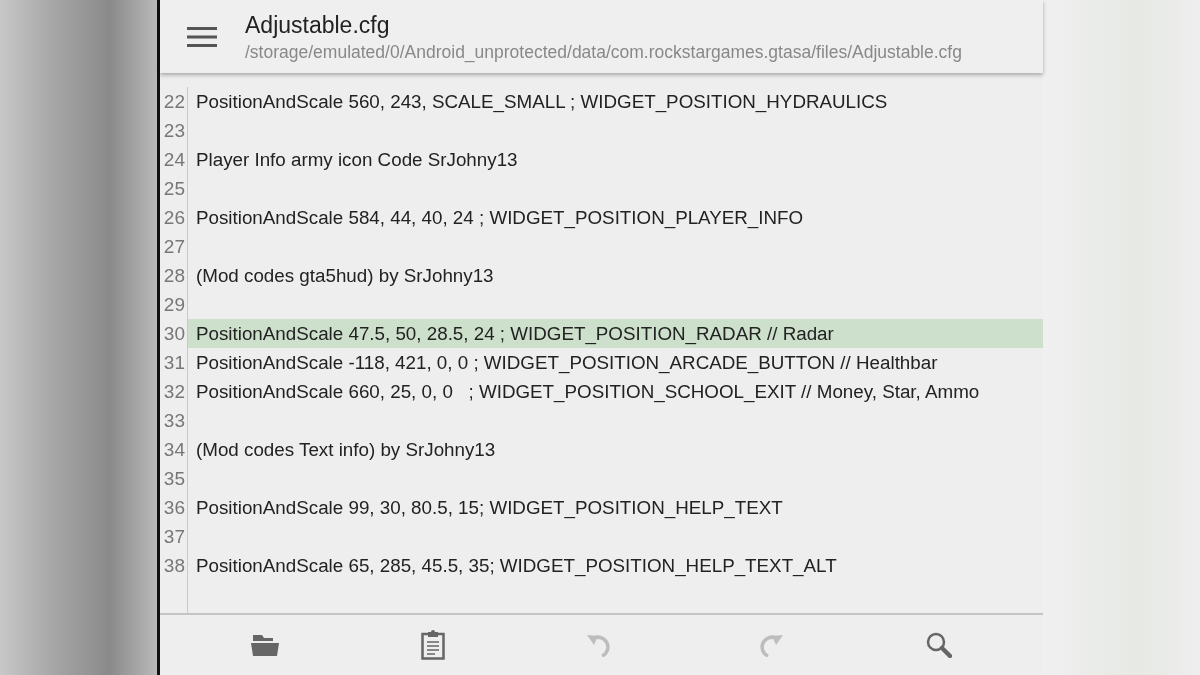 The height and width of the screenshot is (675, 1200). I want to click on line-number: 22, so click(174, 101).